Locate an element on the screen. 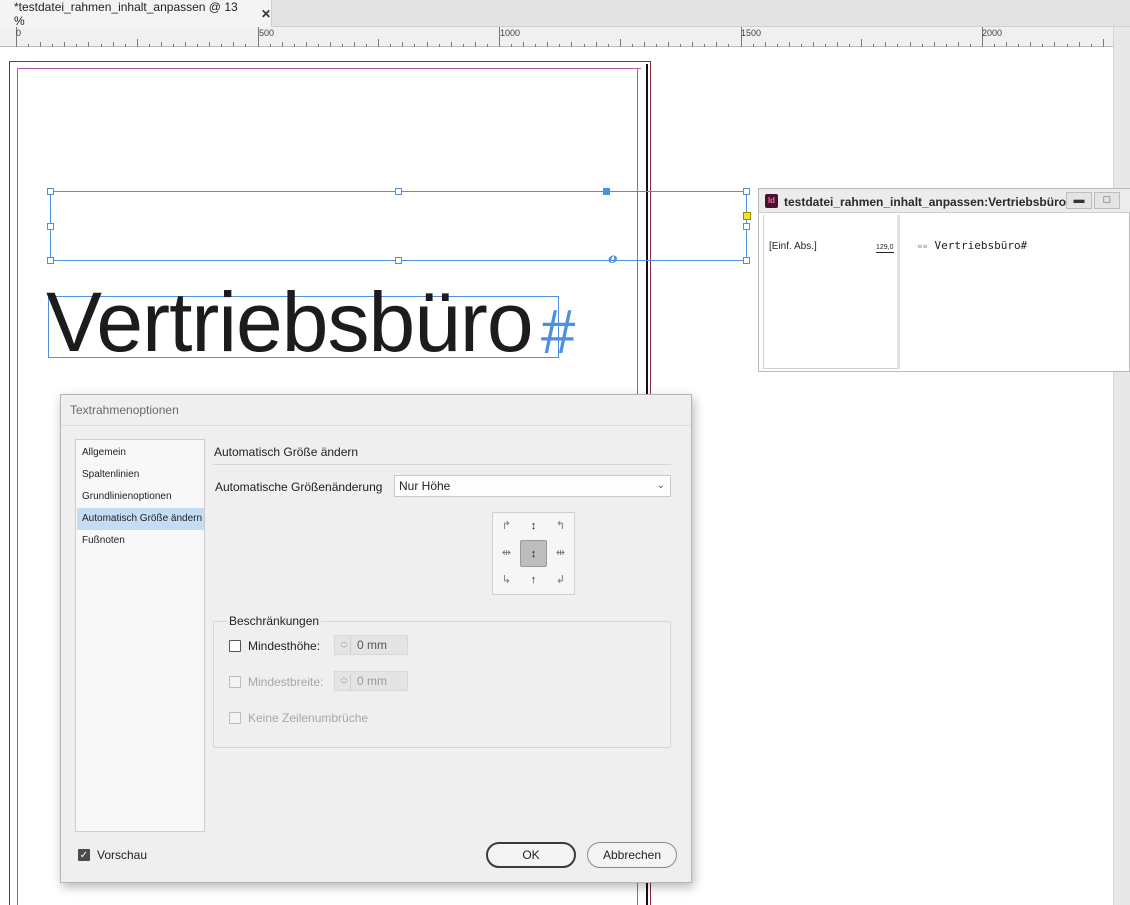 This screenshot has height=905, width=1130. ruler-label: 1500 is located at coordinates (751, 33).